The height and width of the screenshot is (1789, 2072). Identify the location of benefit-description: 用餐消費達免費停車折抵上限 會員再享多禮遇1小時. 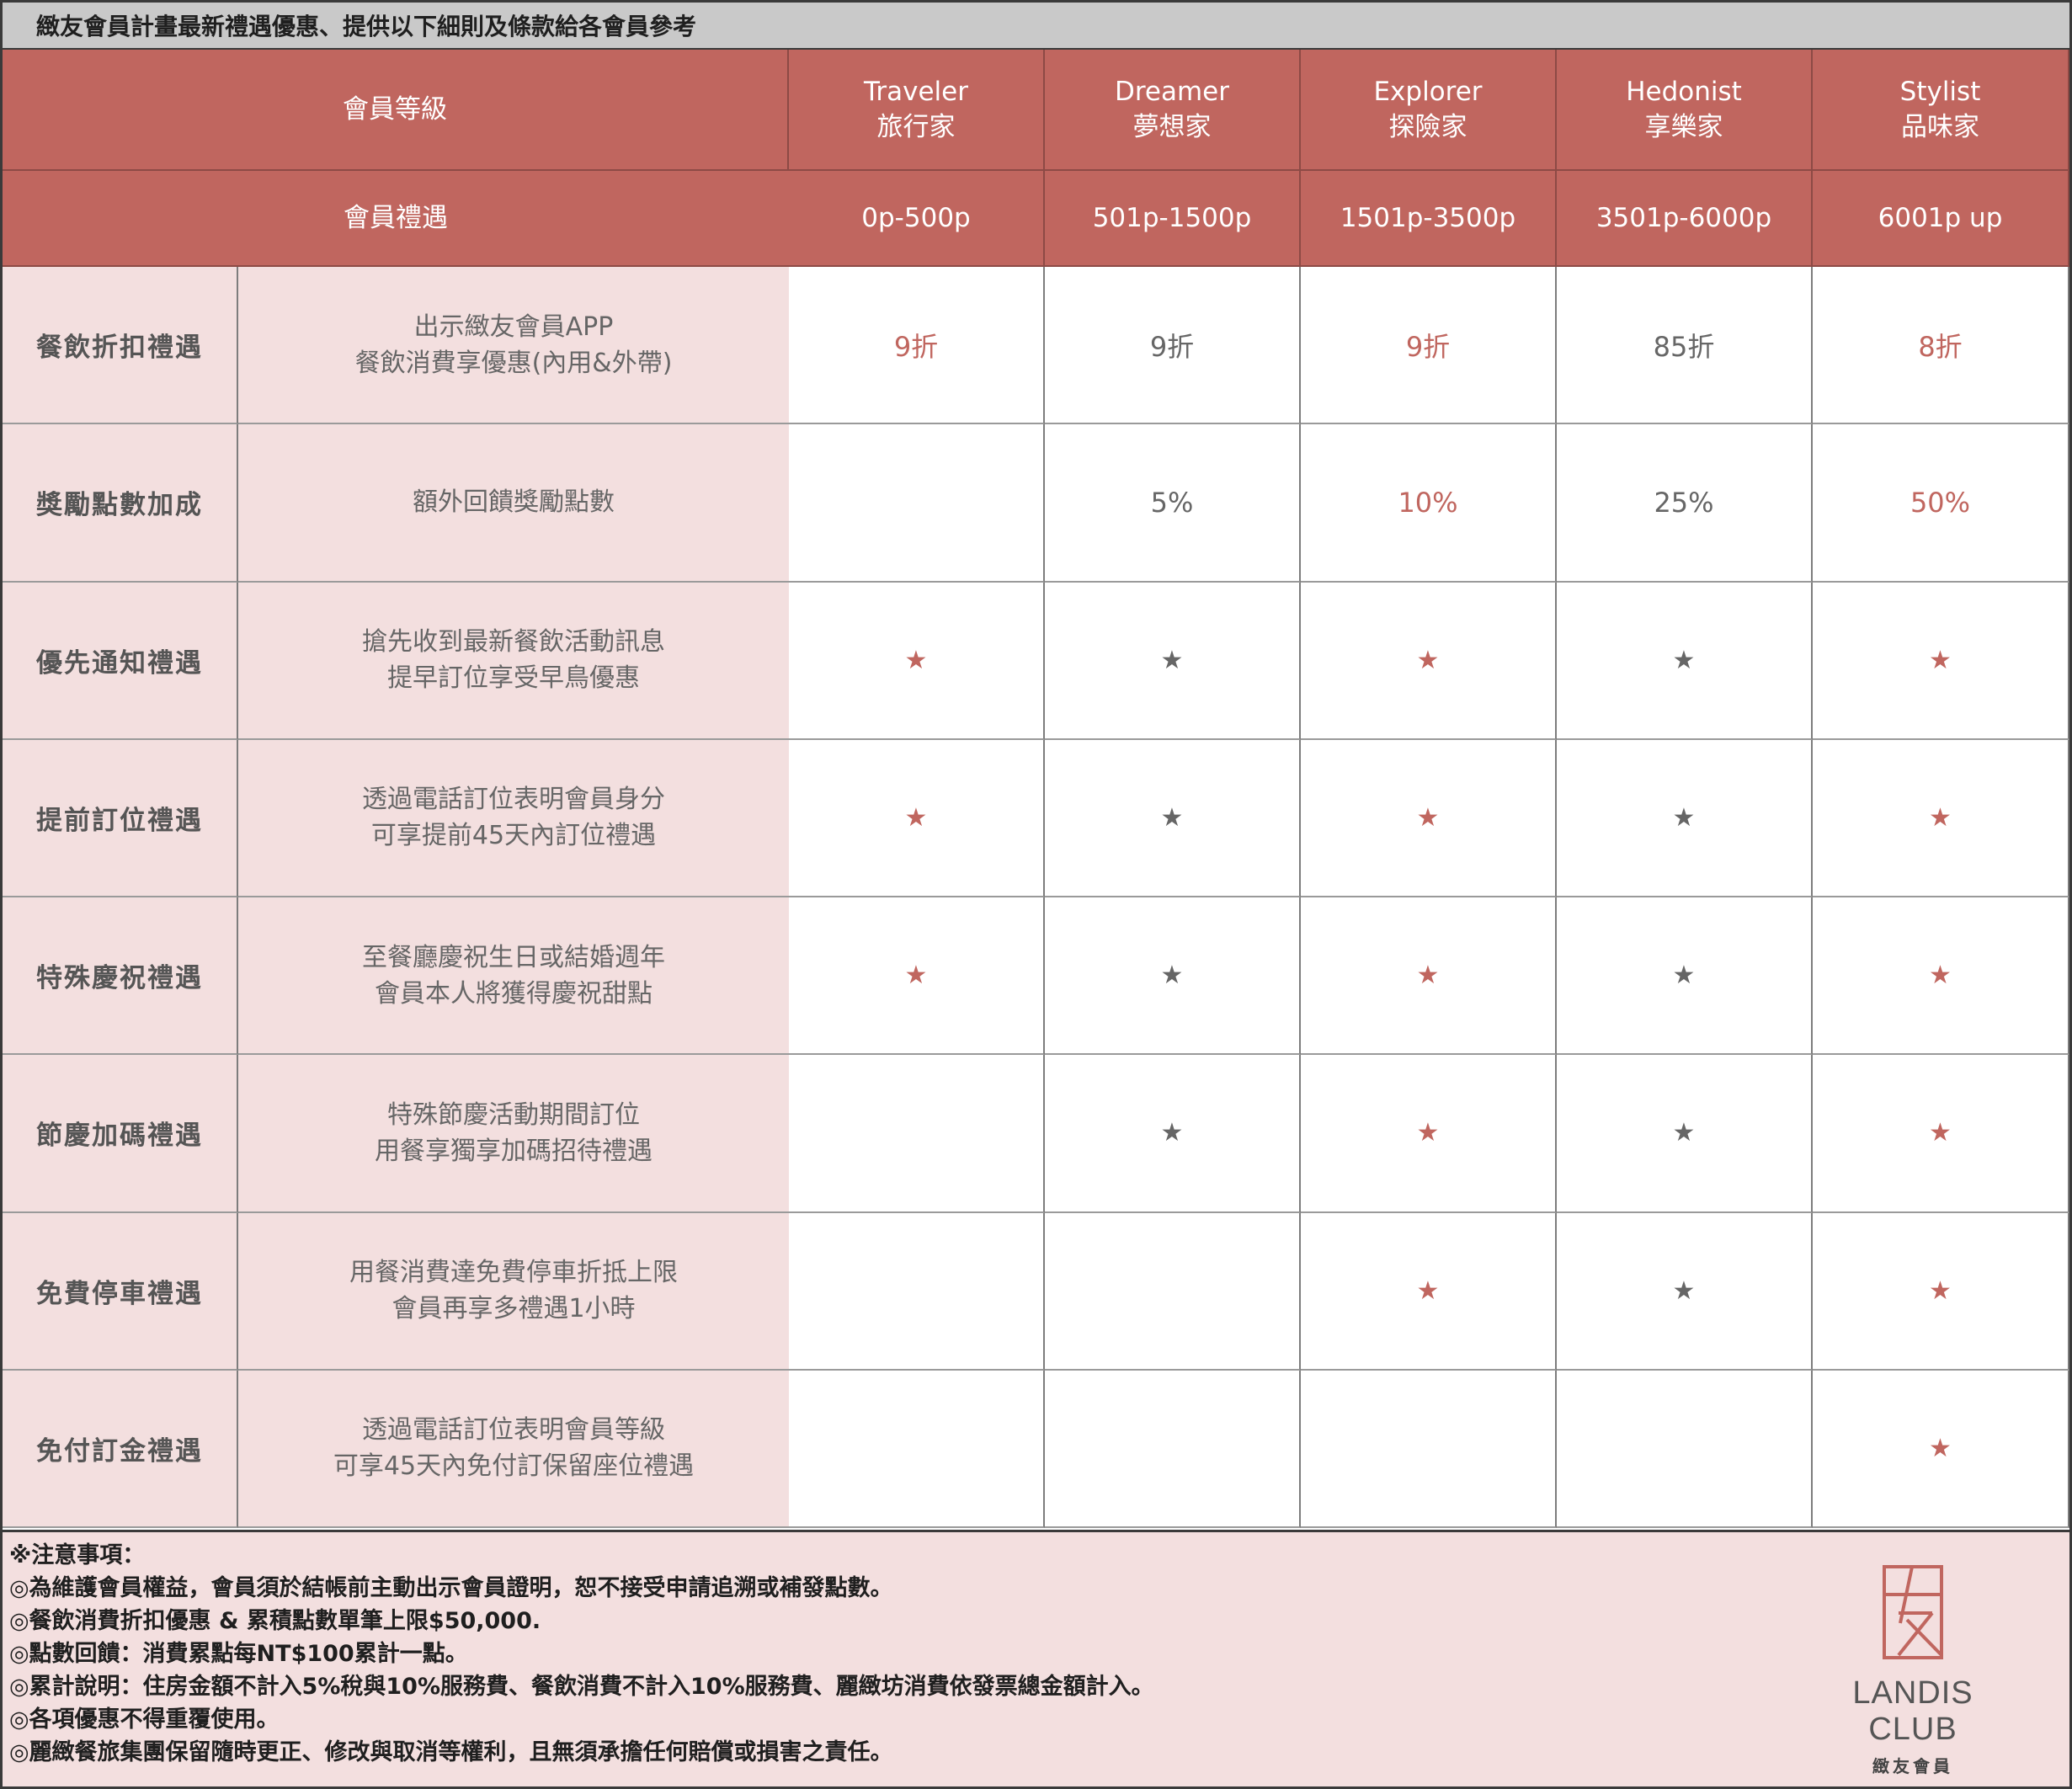
(513, 1291).